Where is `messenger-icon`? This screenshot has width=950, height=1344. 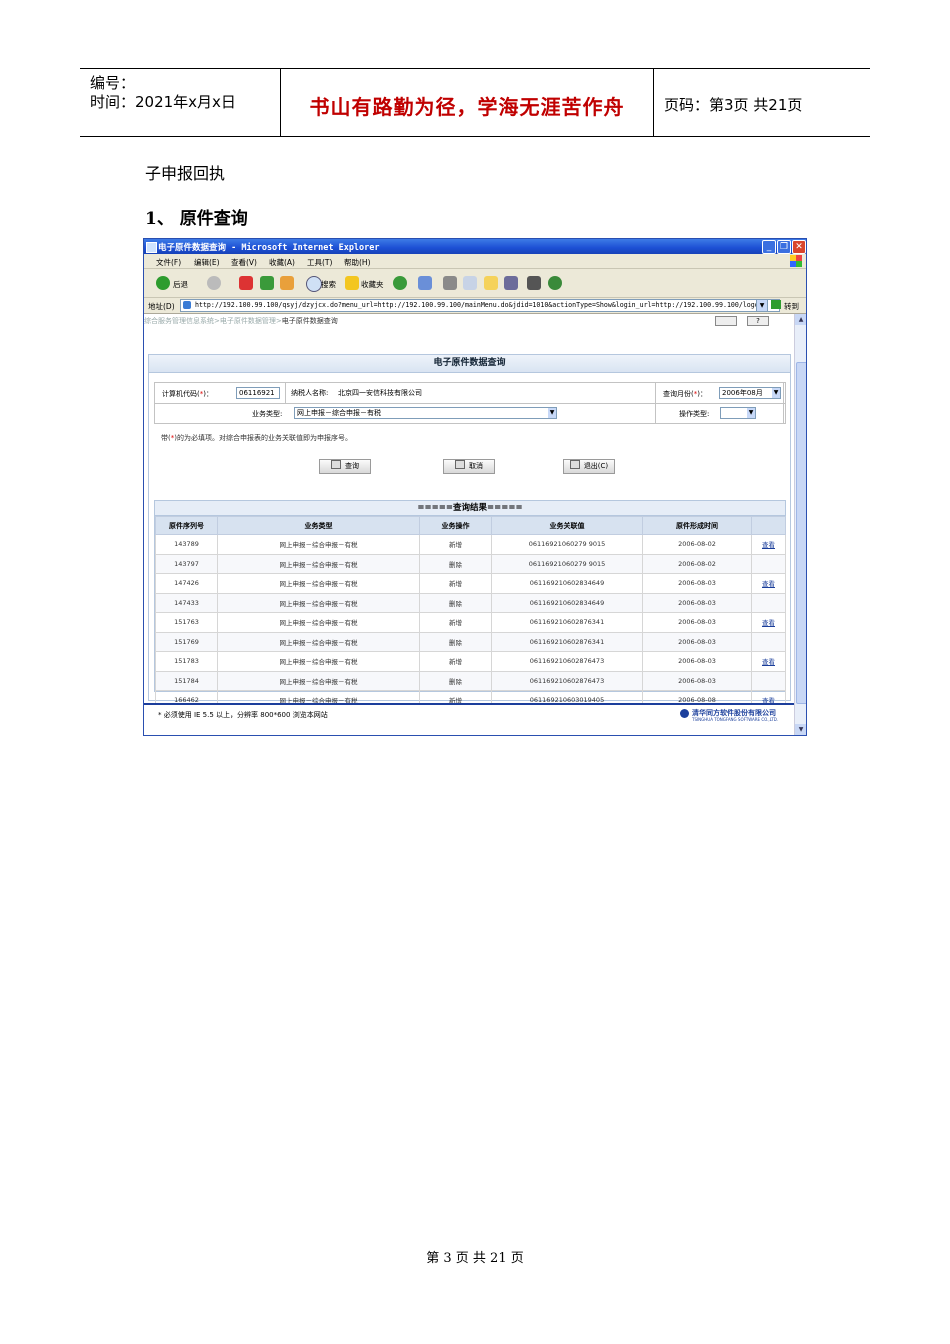 messenger-icon is located at coordinates (534, 283).